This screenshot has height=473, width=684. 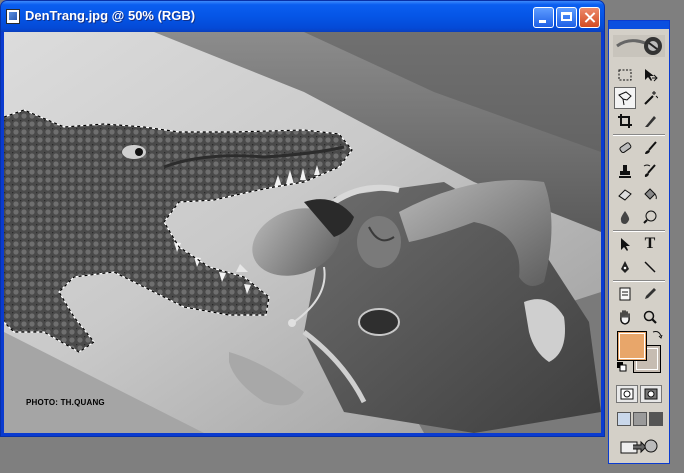 I want to click on slice-tool, so click(x=650, y=121).